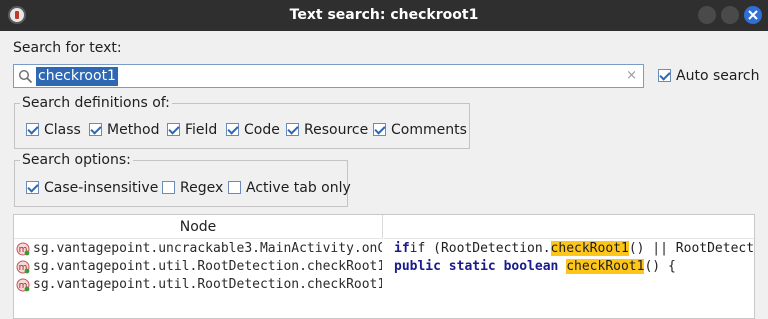 This screenshot has height=319, width=768. What do you see at coordinates (25, 76) in the screenshot?
I see `search-icon` at bounding box center [25, 76].